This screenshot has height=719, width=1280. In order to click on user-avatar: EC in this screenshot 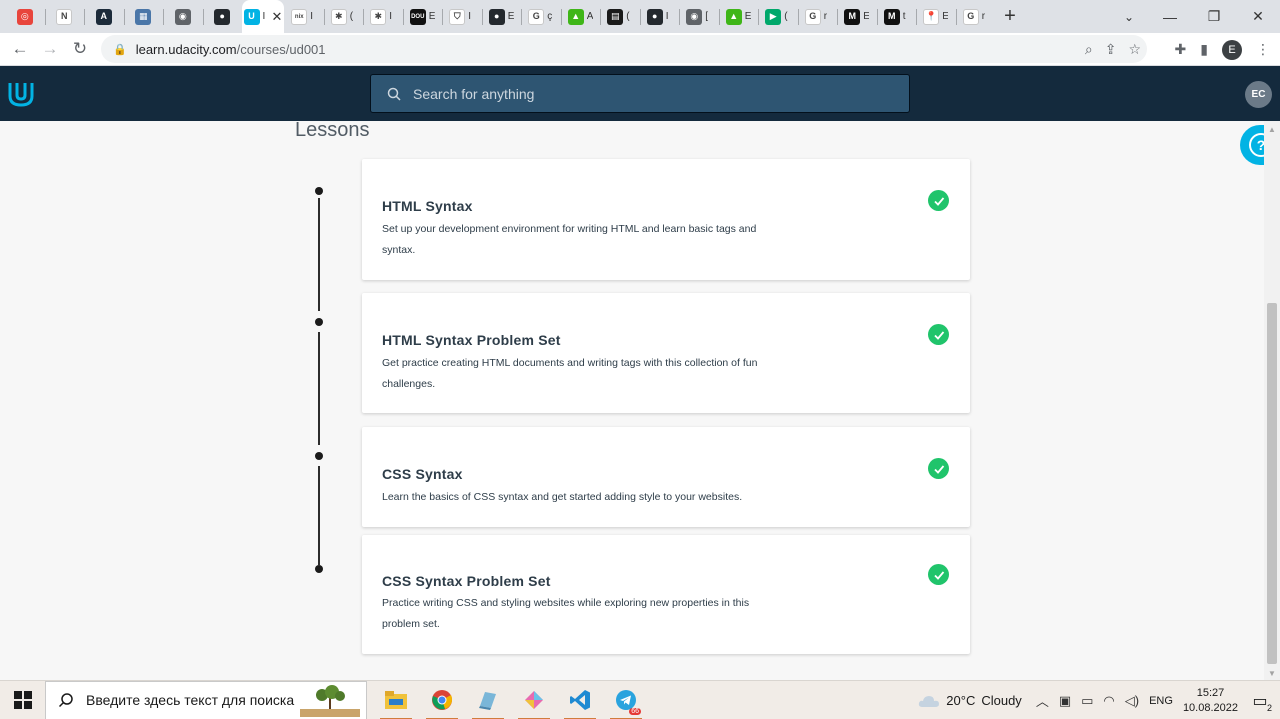, I will do `click(1258, 94)`.